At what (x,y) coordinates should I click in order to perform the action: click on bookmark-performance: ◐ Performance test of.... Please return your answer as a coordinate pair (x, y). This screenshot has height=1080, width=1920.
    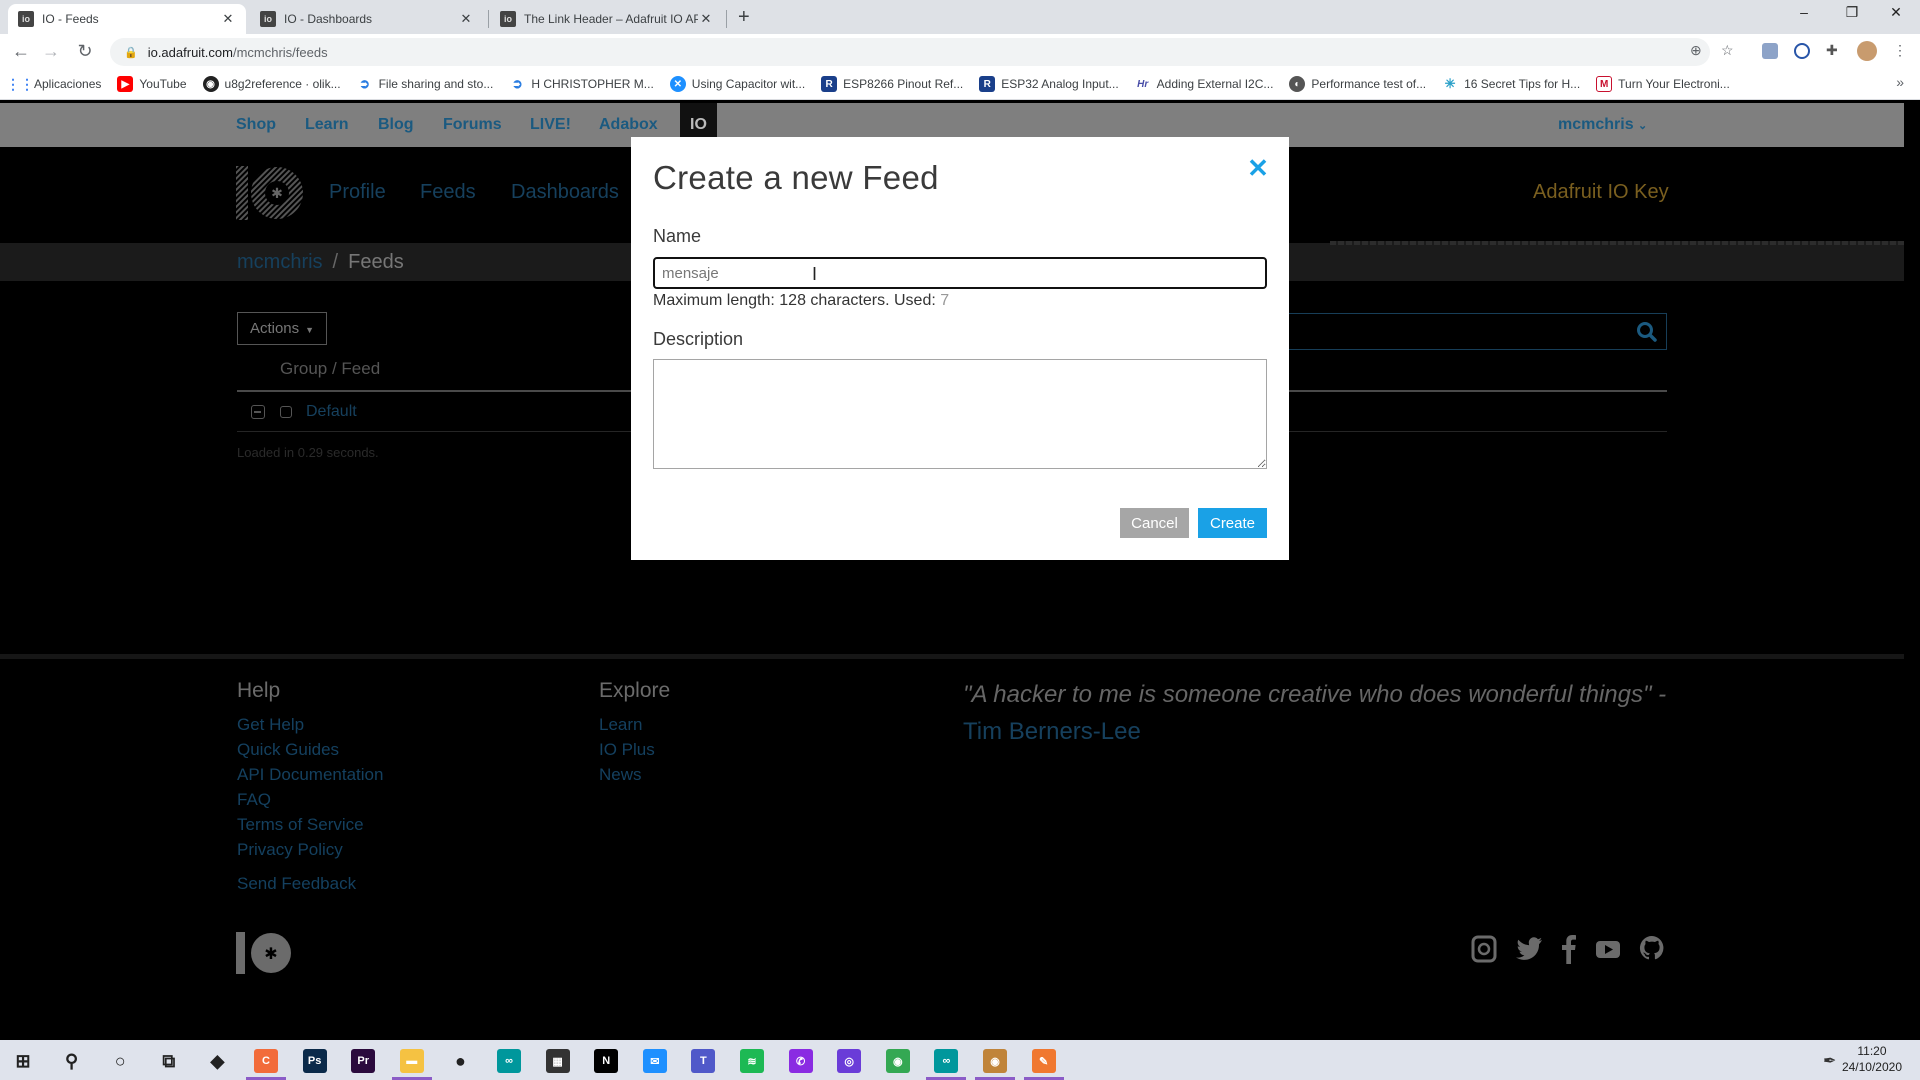
    Looking at the image, I should click on (1357, 84).